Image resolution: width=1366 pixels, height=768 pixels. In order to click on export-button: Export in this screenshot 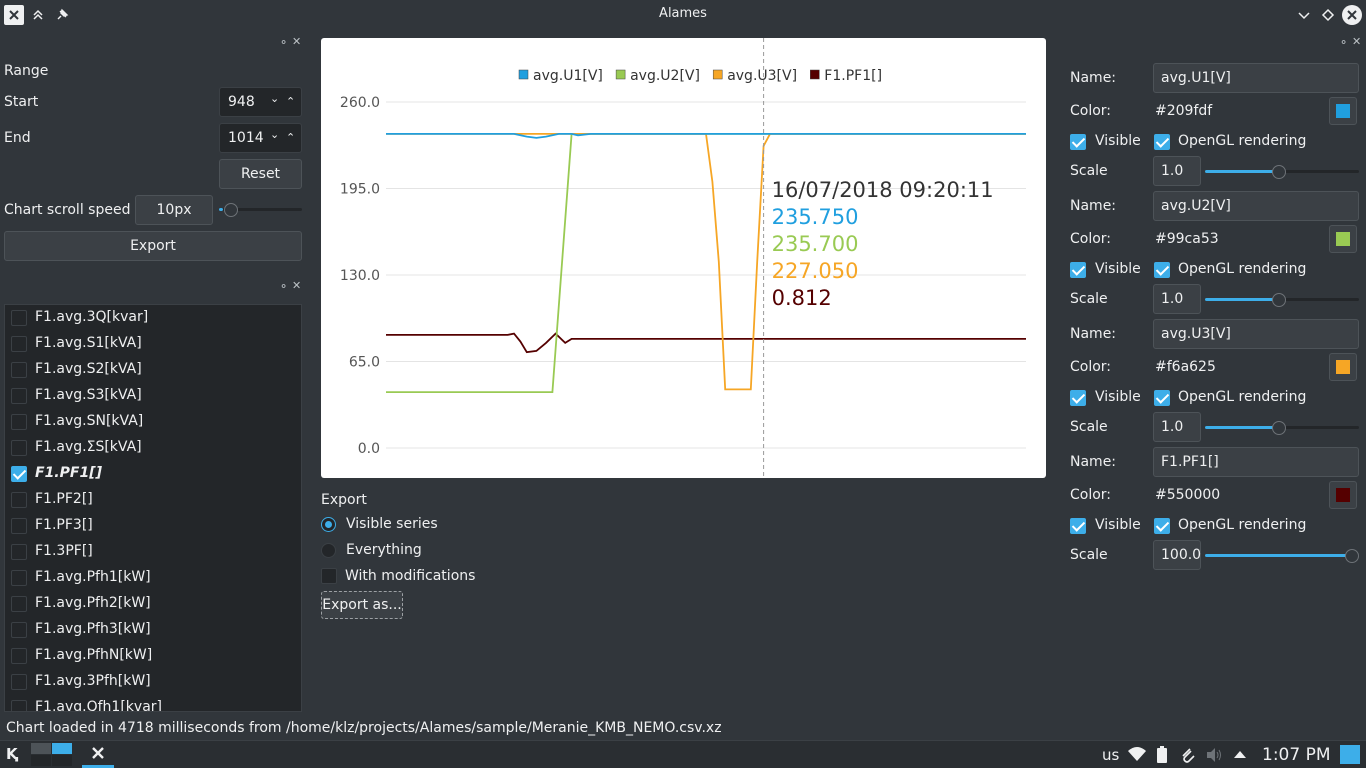, I will do `click(153, 246)`.